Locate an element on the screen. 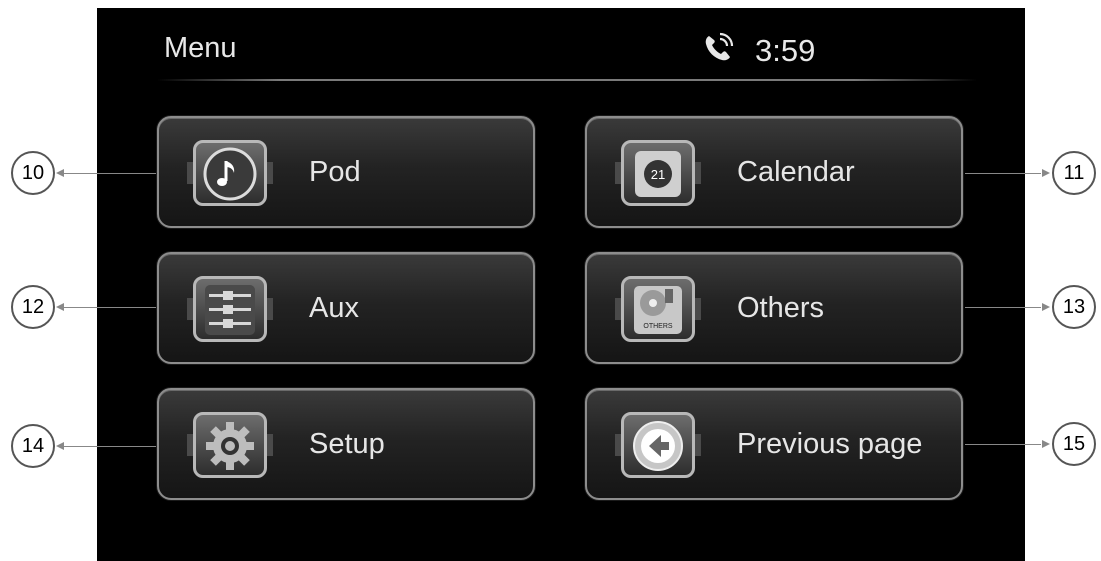 The width and height of the screenshot is (1101, 561). others-button: OTHERS Others is located at coordinates (774, 308).